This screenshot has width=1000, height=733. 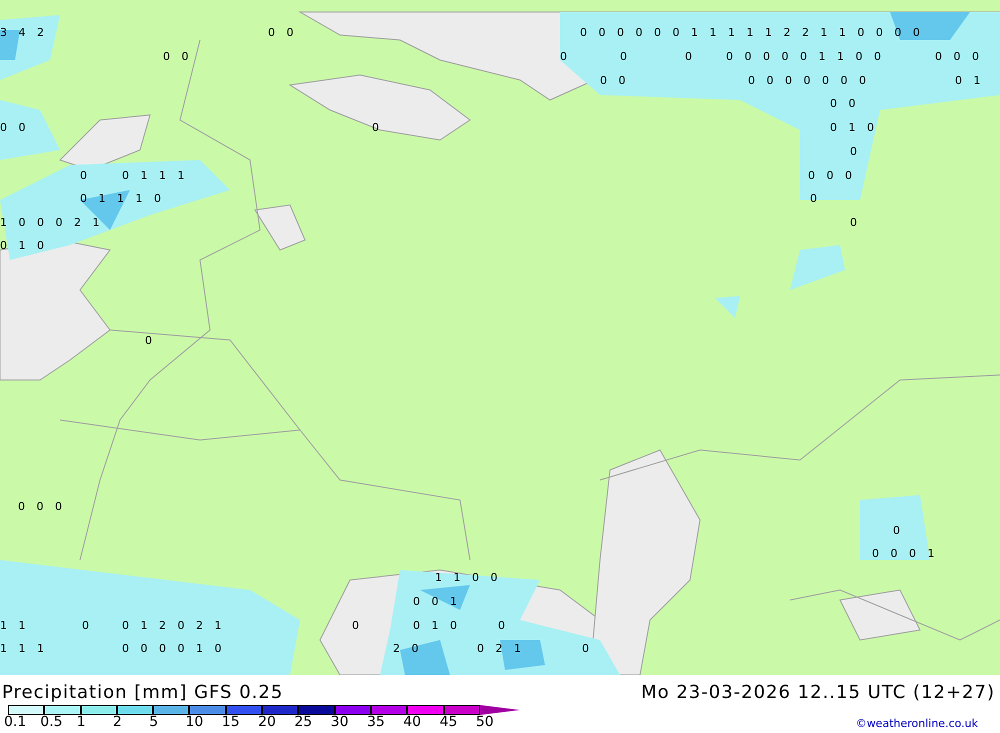 I want to click on scale-label: 1, so click(x=81, y=722).